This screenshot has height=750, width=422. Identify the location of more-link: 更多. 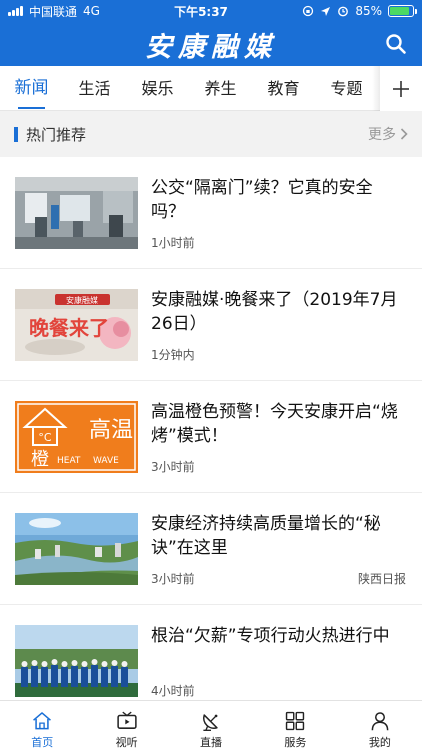
(388, 134).